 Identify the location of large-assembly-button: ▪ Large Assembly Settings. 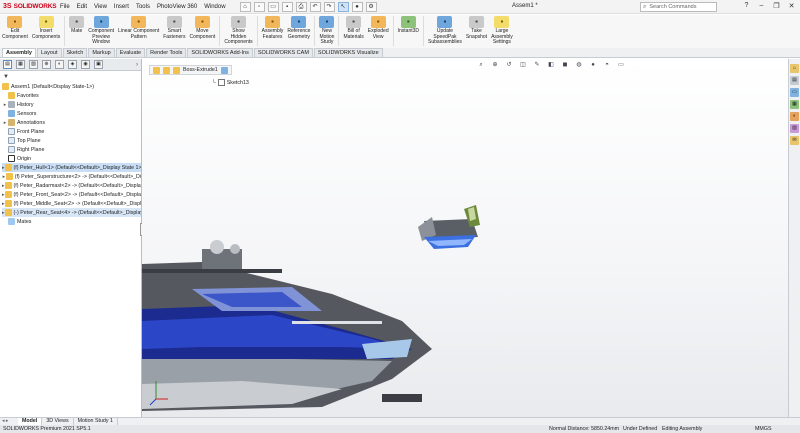
(502, 31).